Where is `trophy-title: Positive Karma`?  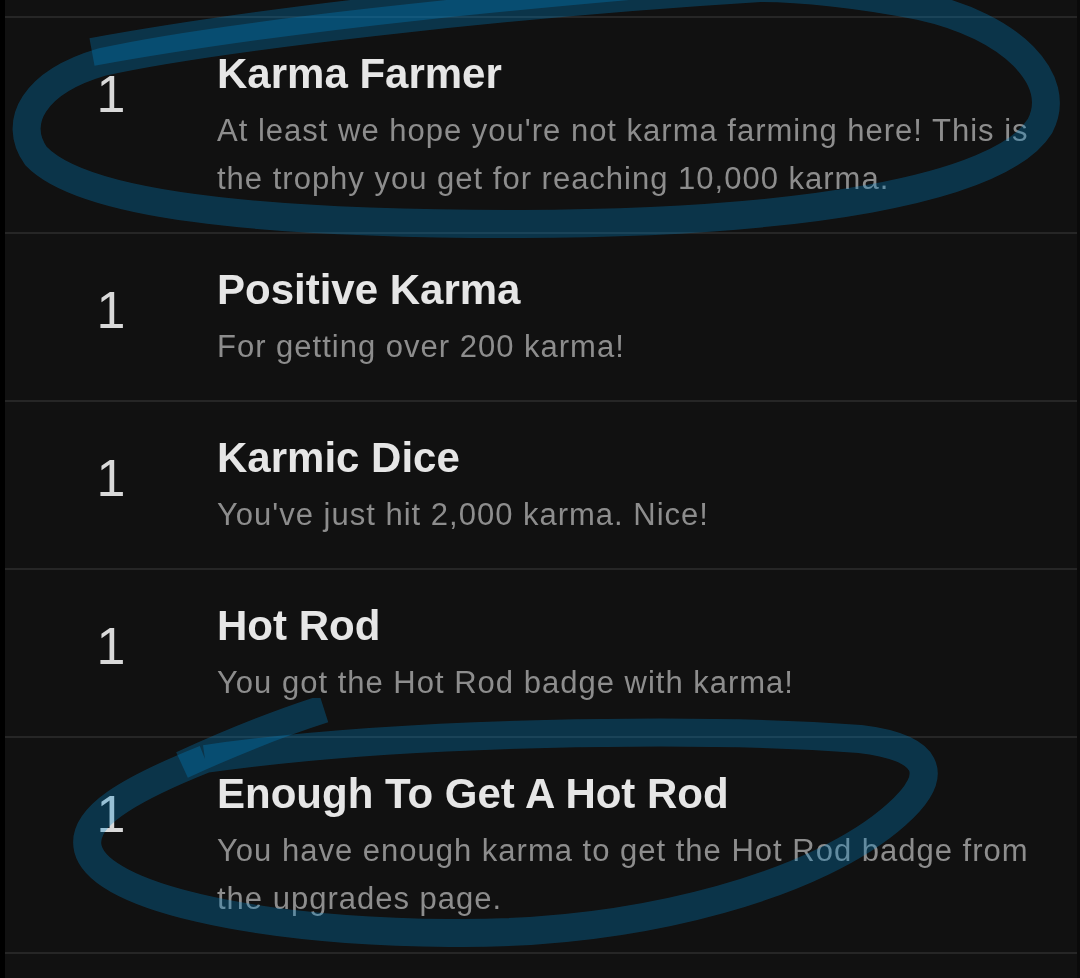
trophy-title: Positive Karma is located at coordinates (369, 290).